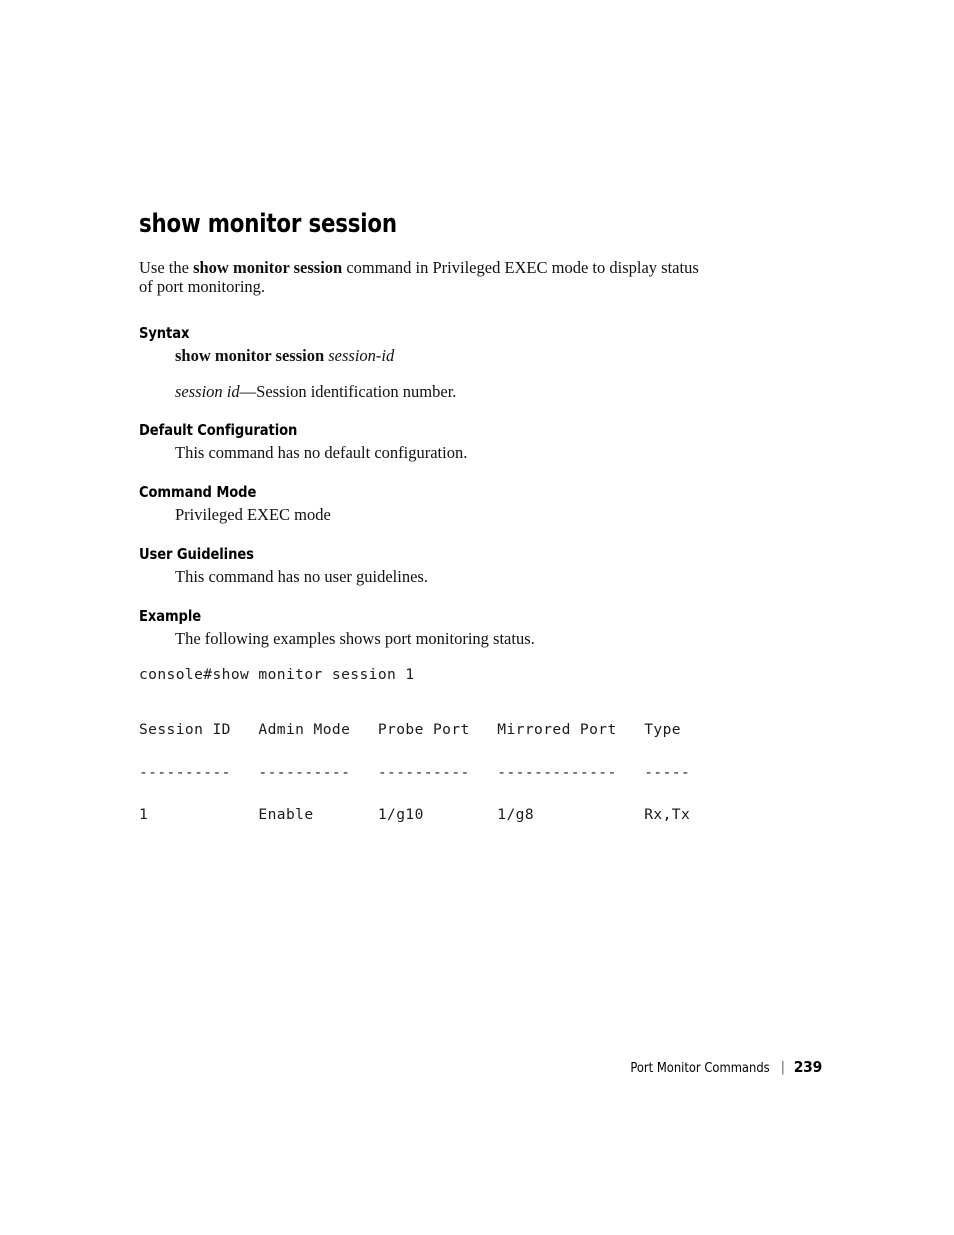  What do you see at coordinates (439, 504) in the screenshot?
I see `section-command-mode: Command Mode Privileged EXEC mode` at bounding box center [439, 504].